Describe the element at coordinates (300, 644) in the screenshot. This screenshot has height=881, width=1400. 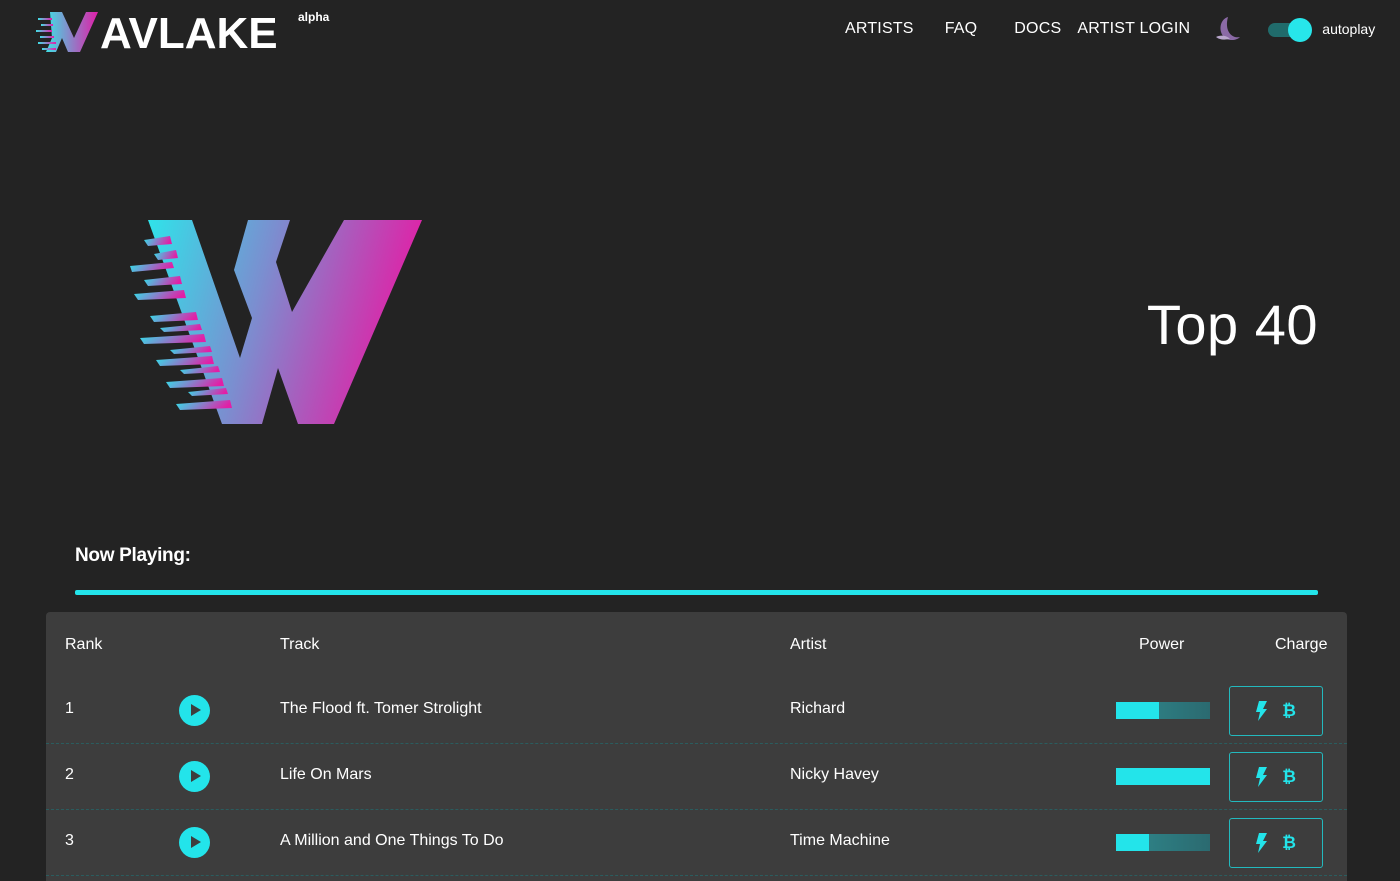
I see `header-track: Track` at that location.